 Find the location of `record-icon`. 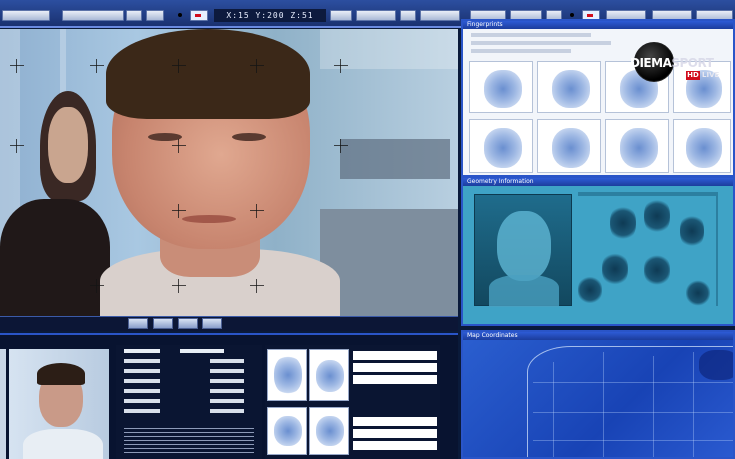

record-icon is located at coordinates (199, 15).